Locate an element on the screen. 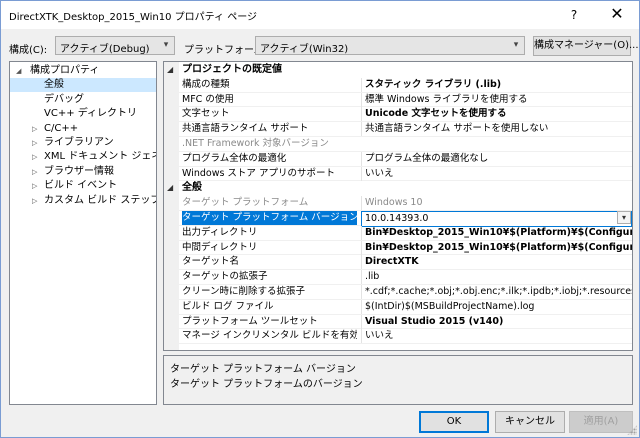 This screenshot has height=438, width=640. property-value: プログラム全体の最適化なし is located at coordinates (496, 158).